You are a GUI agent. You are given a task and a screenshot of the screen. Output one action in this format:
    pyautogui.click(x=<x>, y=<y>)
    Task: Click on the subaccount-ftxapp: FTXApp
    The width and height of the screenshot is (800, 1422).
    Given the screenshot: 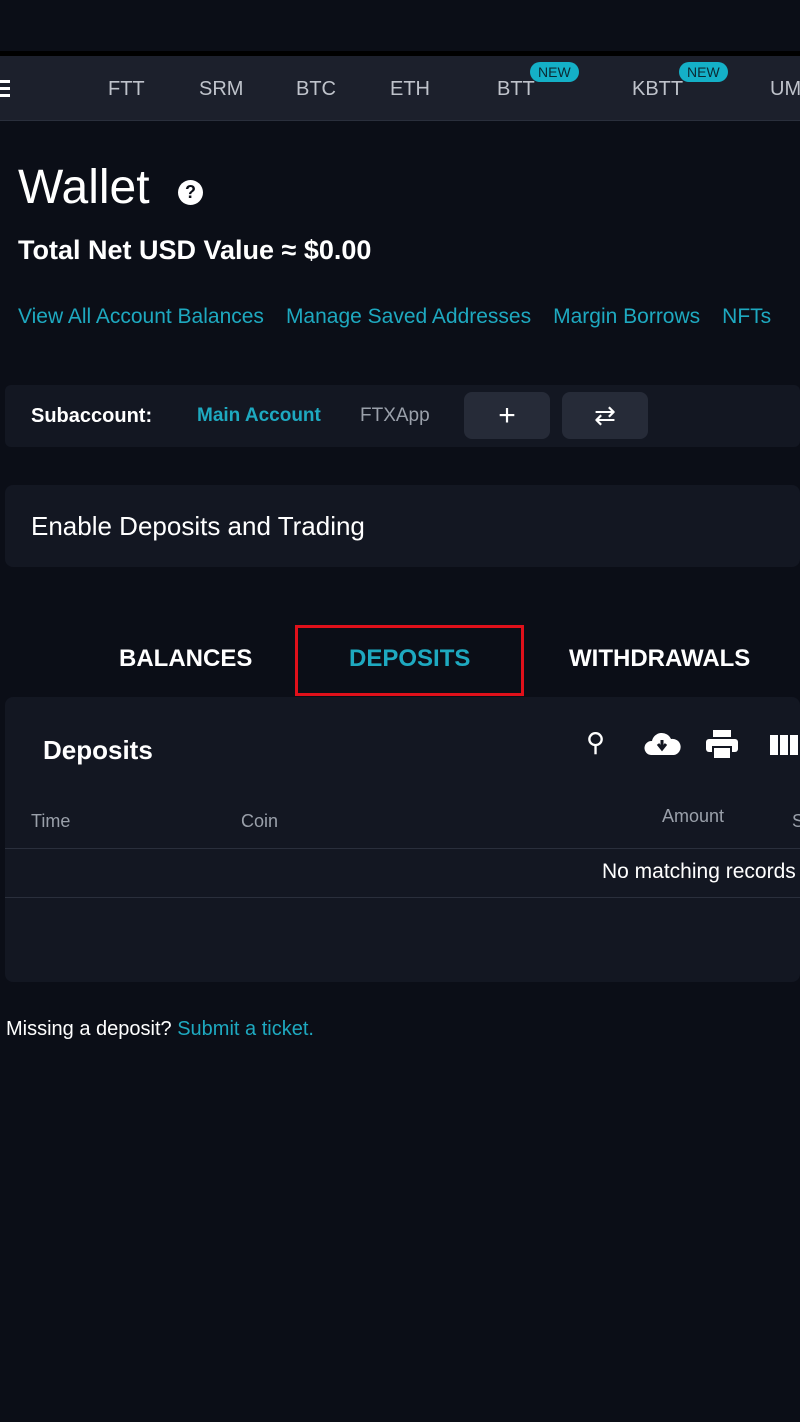 What is the action you would take?
    pyautogui.click(x=395, y=416)
    